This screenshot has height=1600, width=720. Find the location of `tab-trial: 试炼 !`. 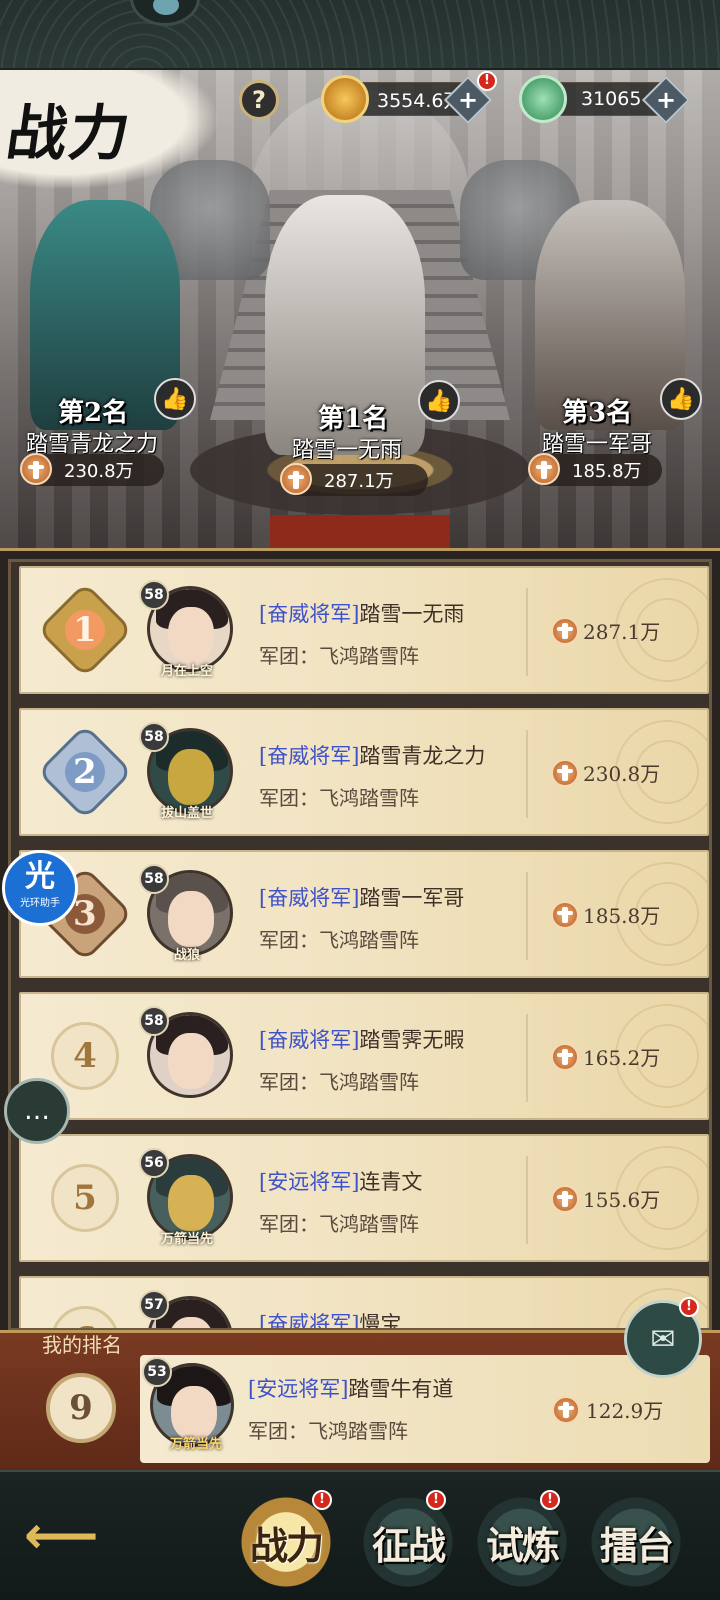

tab-trial: 试炼 ! is located at coordinates (522, 1542).